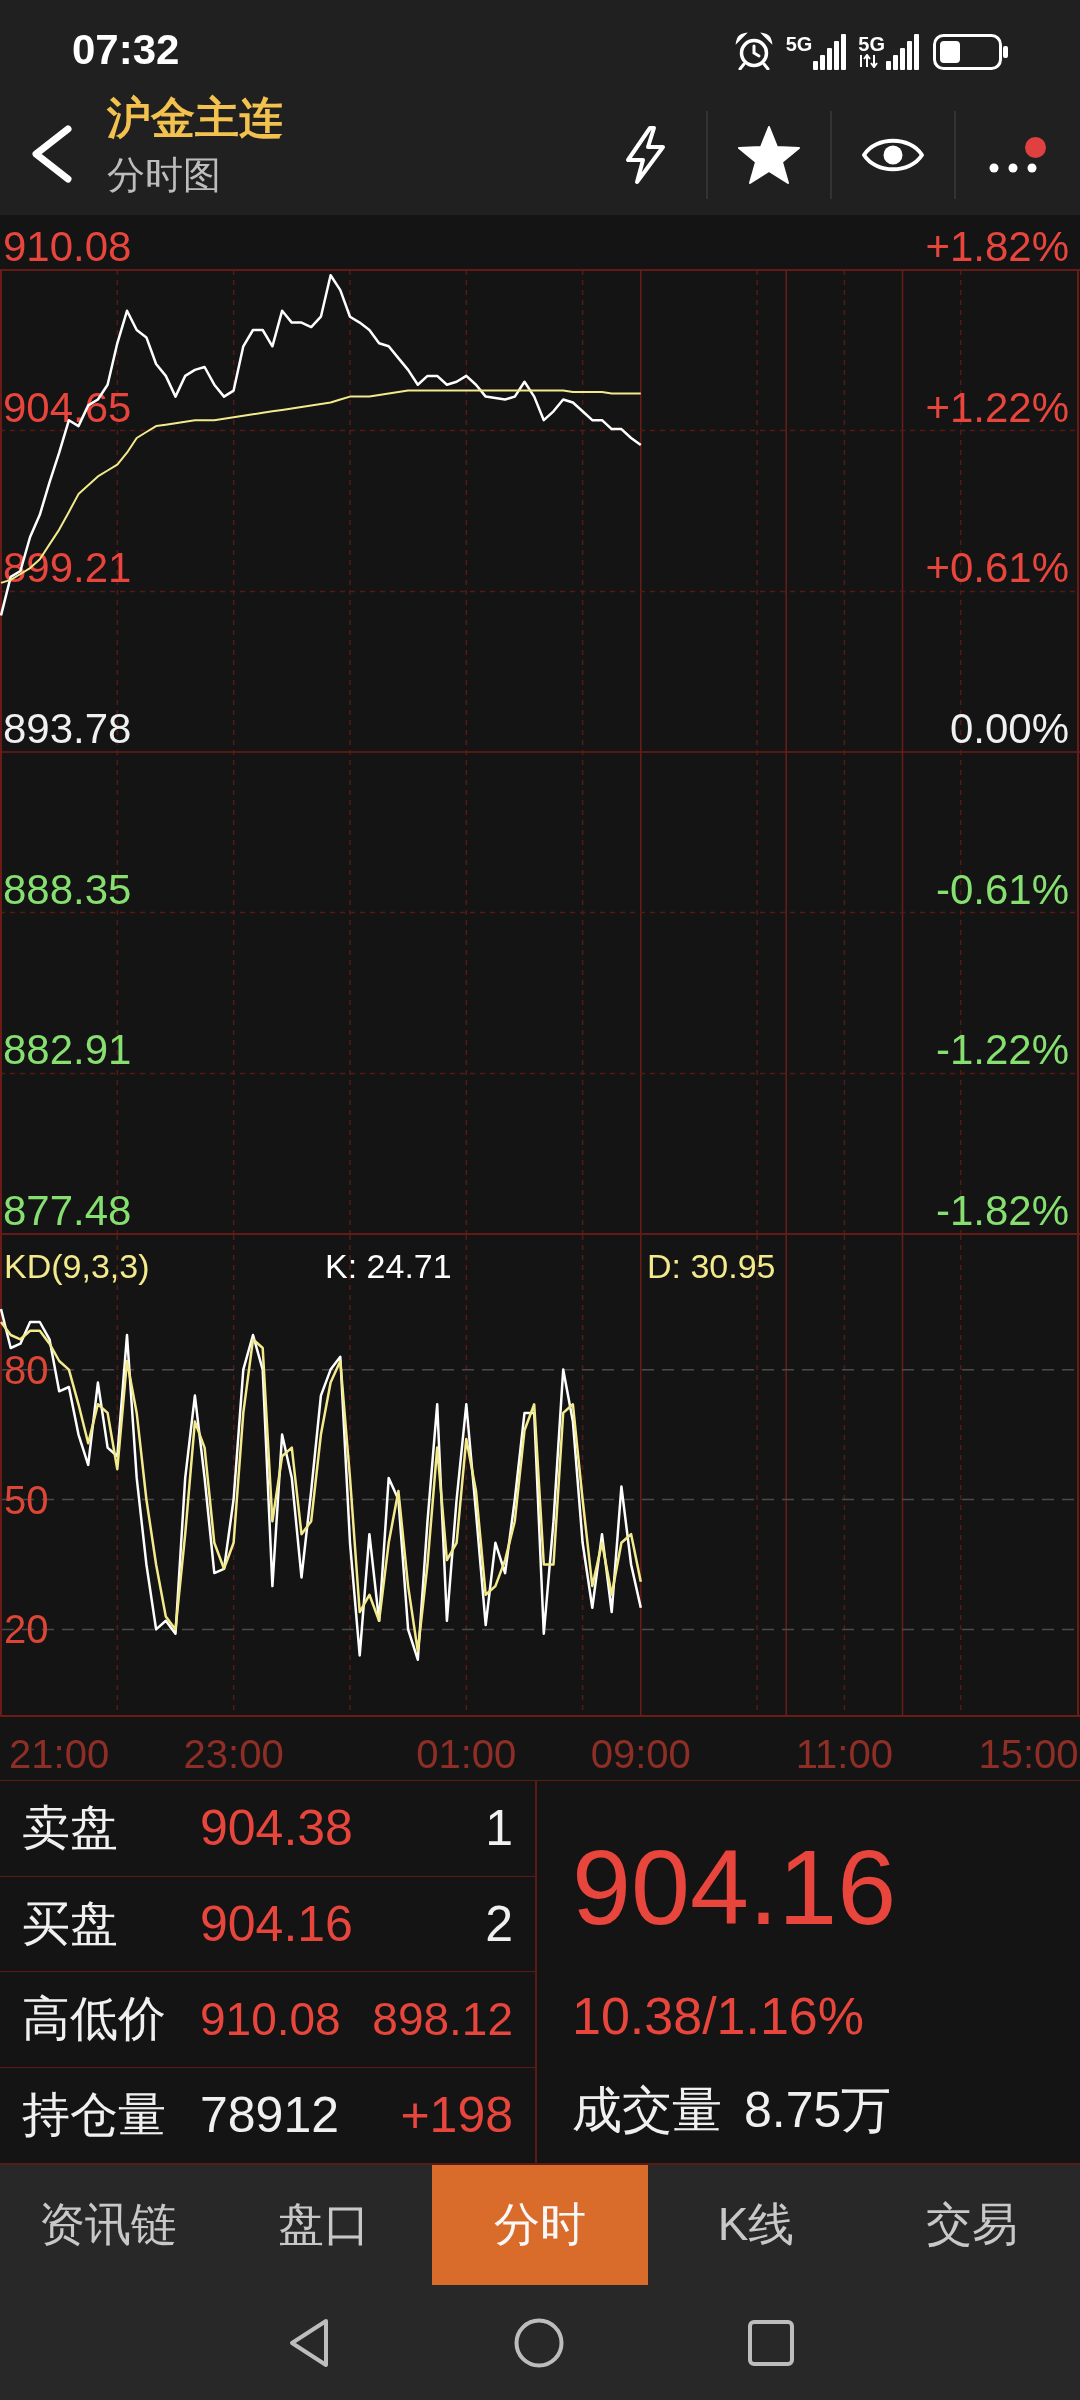  I want to click on indicator-value: D: 30.95, so click(711, 1266).